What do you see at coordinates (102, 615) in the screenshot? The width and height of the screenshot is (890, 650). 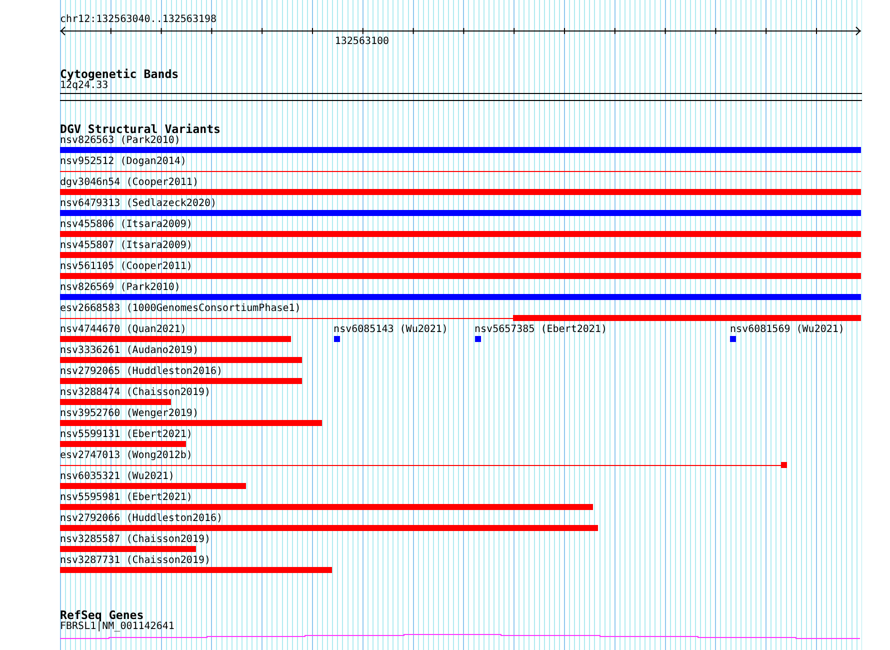 I see `track-title: RefSeq Genes` at bounding box center [102, 615].